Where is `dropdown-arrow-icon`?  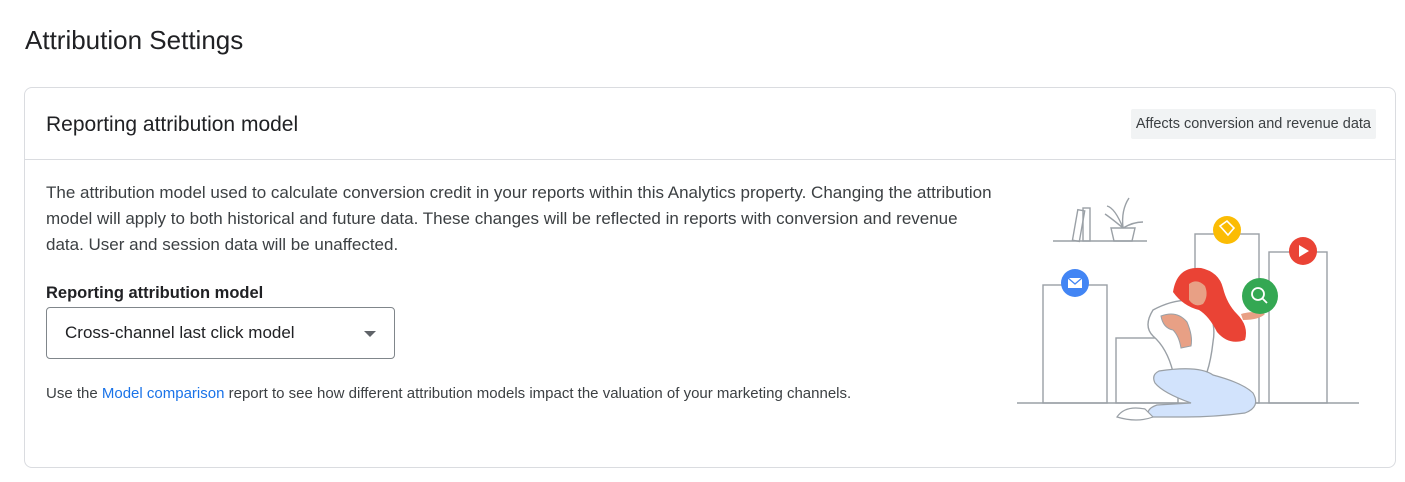 dropdown-arrow-icon is located at coordinates (370, 334).